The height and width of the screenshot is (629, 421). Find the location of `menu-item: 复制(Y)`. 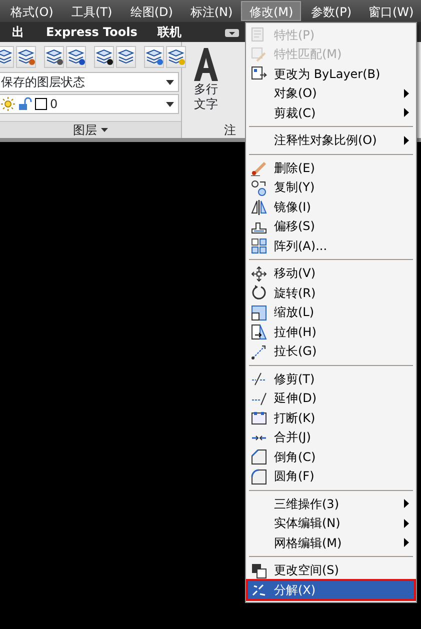

menu-item: 复制(Y) is located at coordinates (331, 187).